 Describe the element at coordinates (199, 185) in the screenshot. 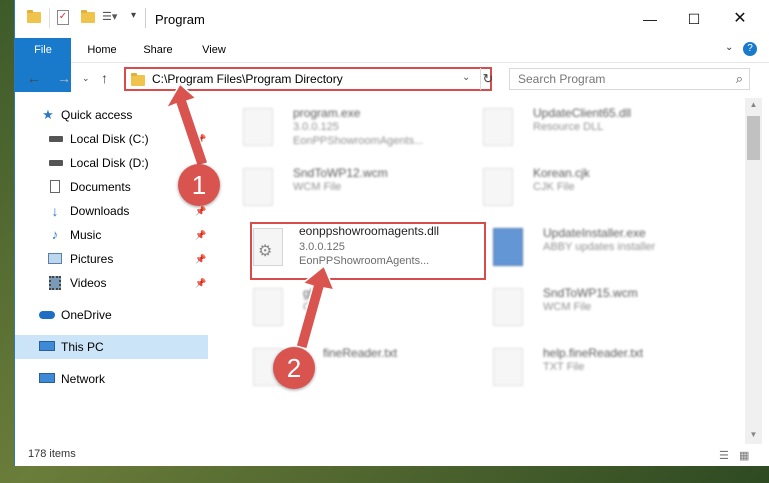

I see `callout-badge-1: 1` at that location.